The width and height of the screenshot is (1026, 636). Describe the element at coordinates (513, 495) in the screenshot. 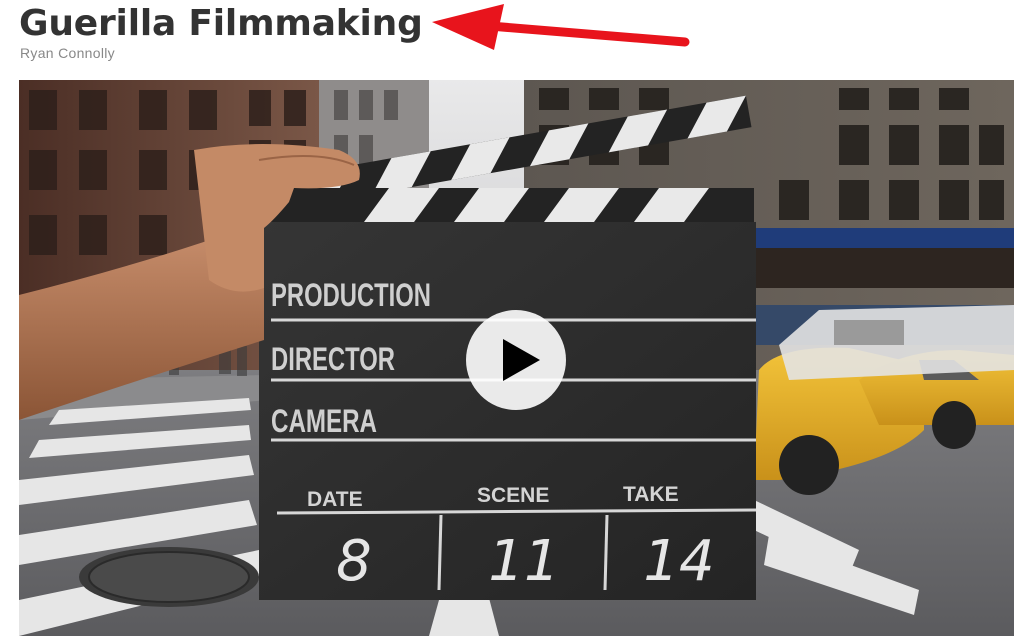

I see `slate-col-scene-header: SCENE` at that location.